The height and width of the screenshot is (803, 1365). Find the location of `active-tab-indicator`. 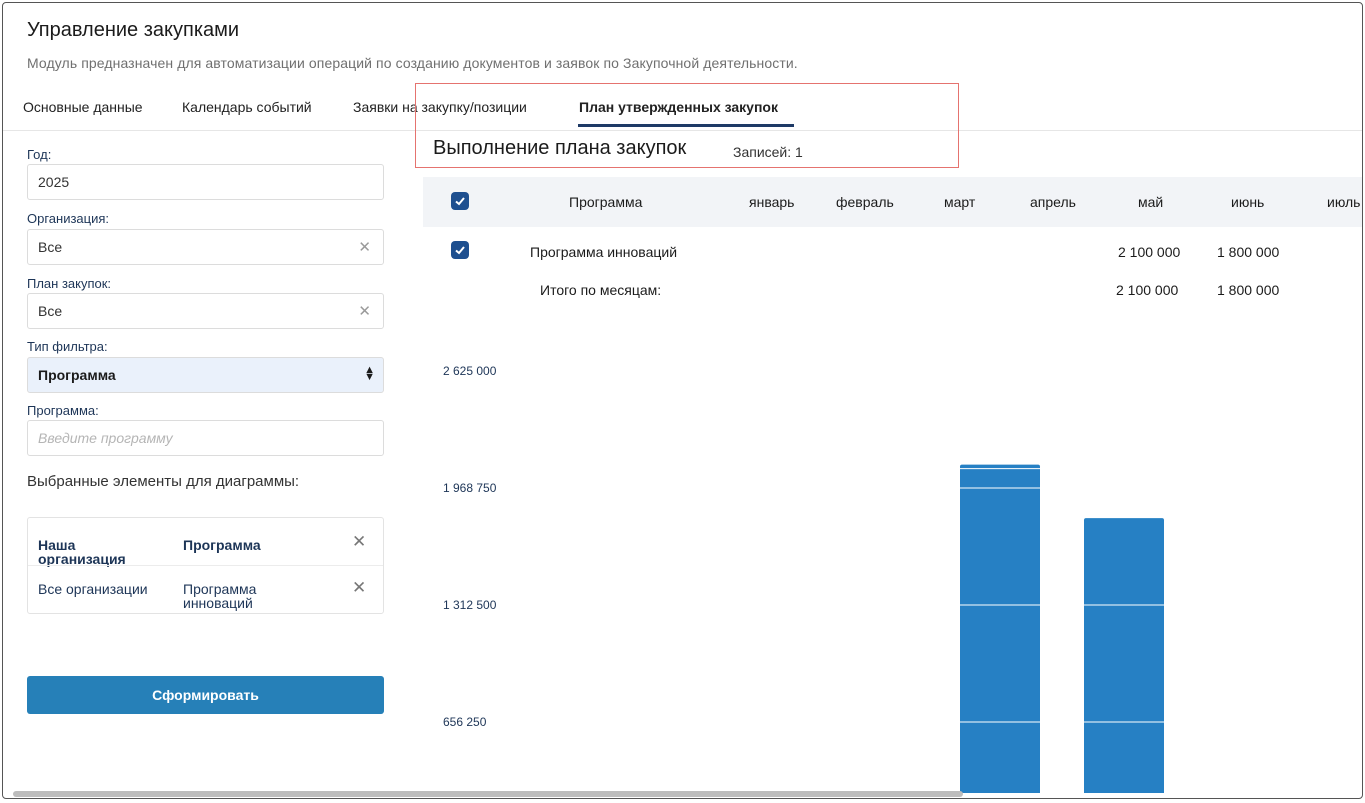

active-tab-indicator is located at coordinates (686, 125).